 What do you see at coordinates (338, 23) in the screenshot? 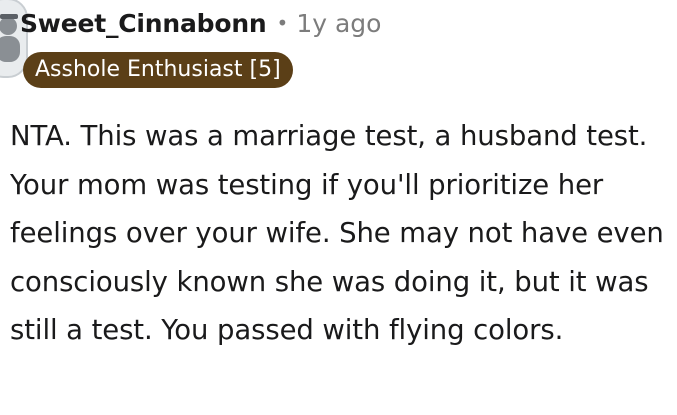
I see `comment-timestamp: 1y ago` at bounding box center [338, 23].